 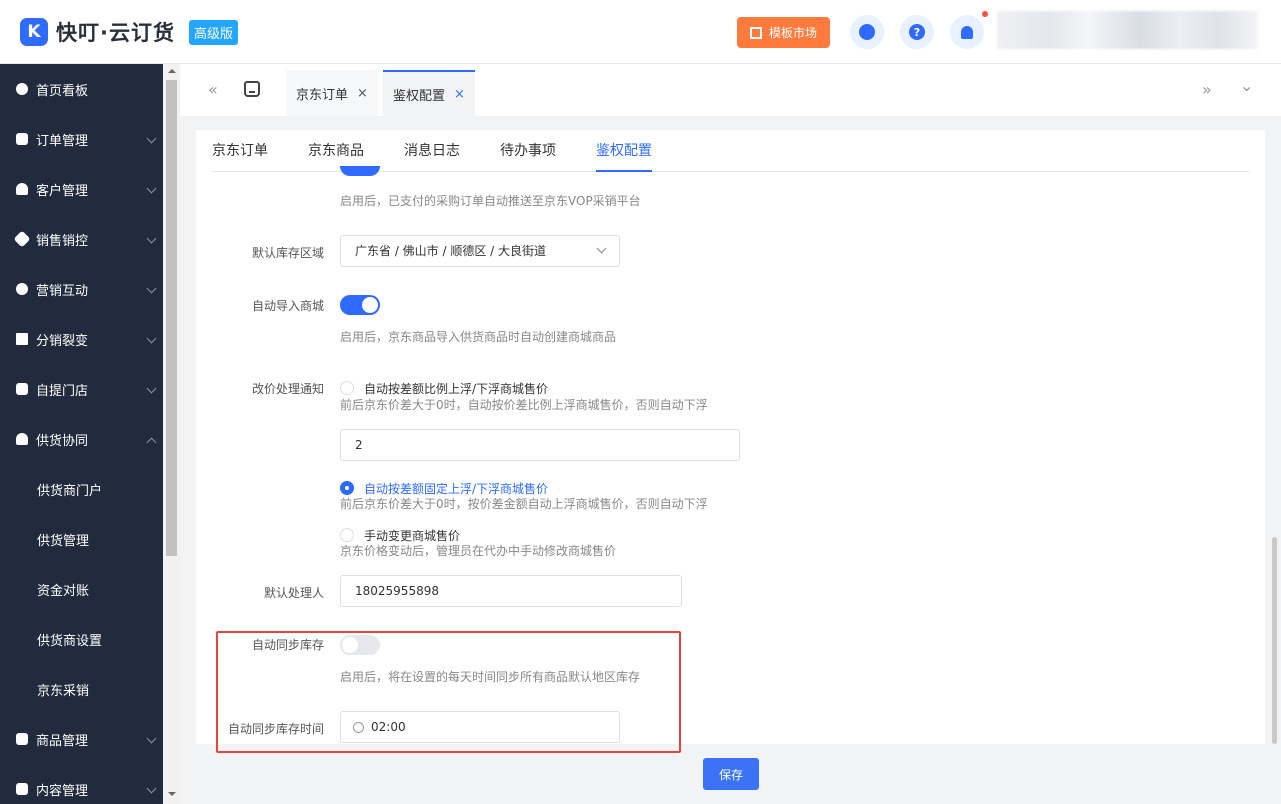 What do you see at coordinates (1246, 85) in the screenshot?
I see `tabs-dropdown-icon: ⌄` at bounding box center [1246, 85].